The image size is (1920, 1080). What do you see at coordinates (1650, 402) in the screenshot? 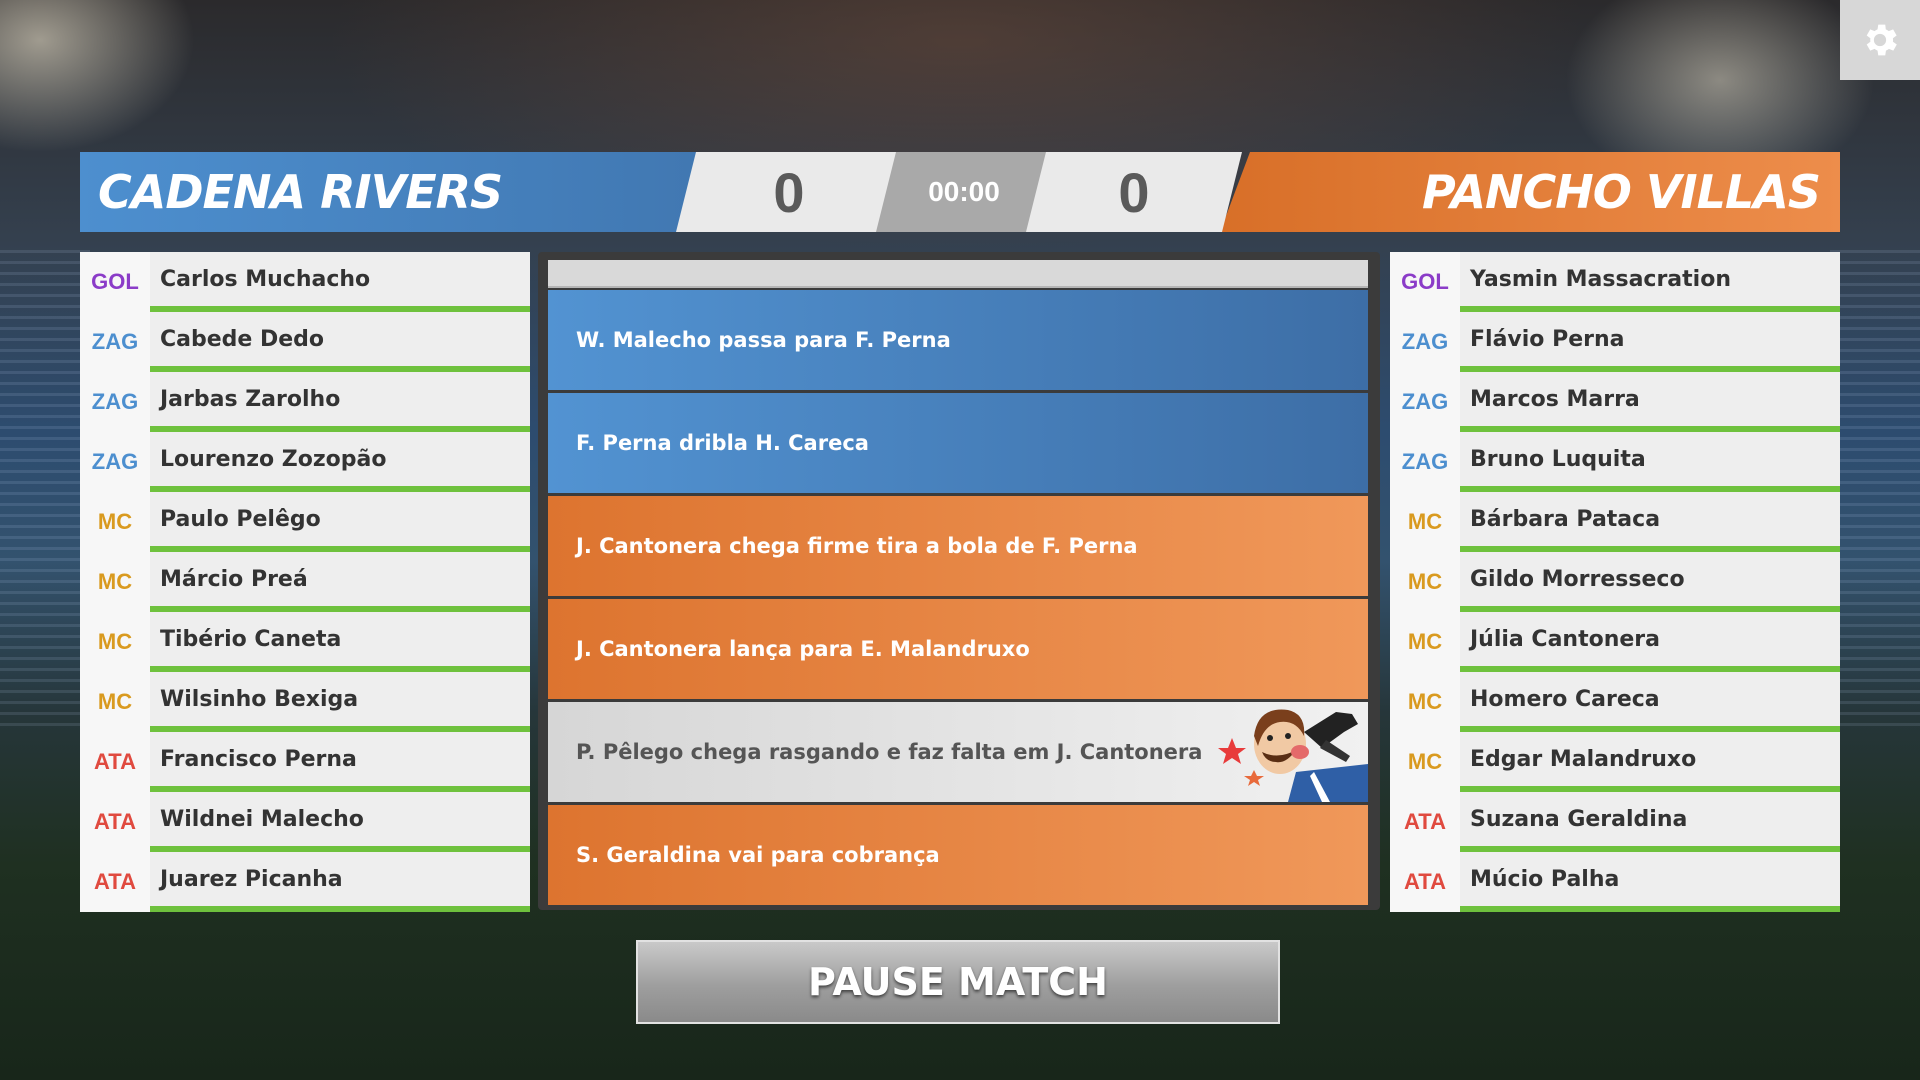
I see `player-name: Marcos Marra` at bounding box center [1650, 402].